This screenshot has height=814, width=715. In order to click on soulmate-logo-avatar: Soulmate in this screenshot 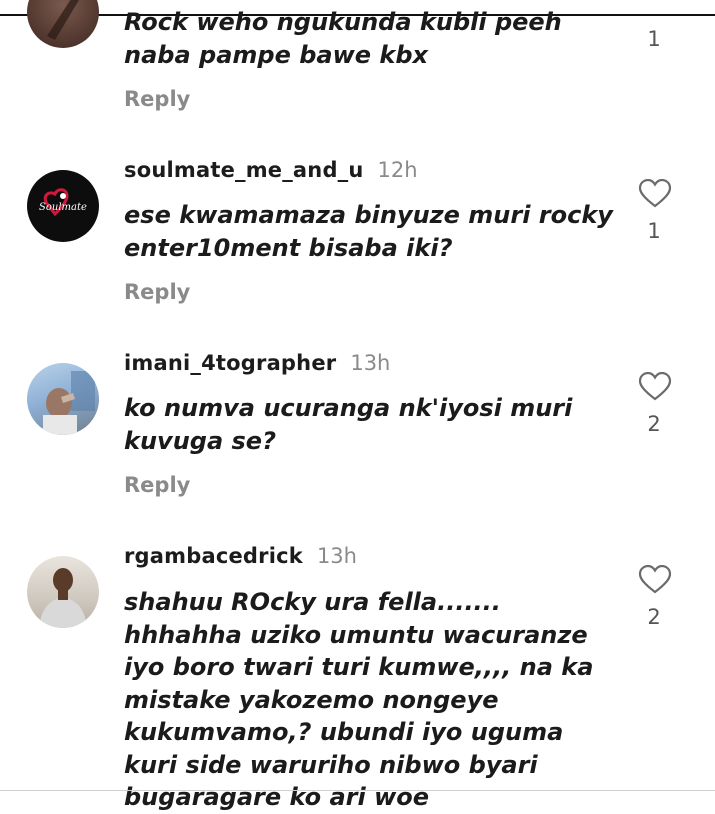, I will do `click(63, 206)`.